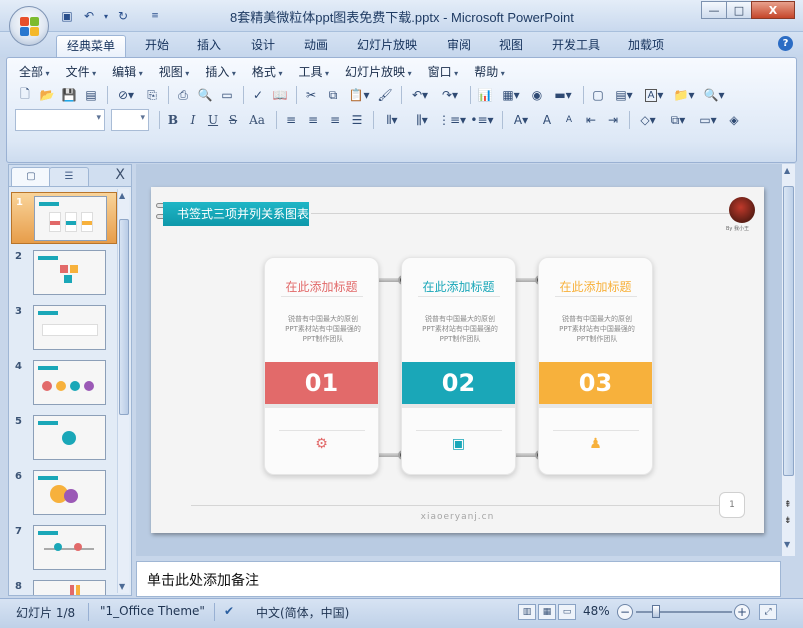  I want to click on text-direction-icon: ⫴▾, so click(392, 120).